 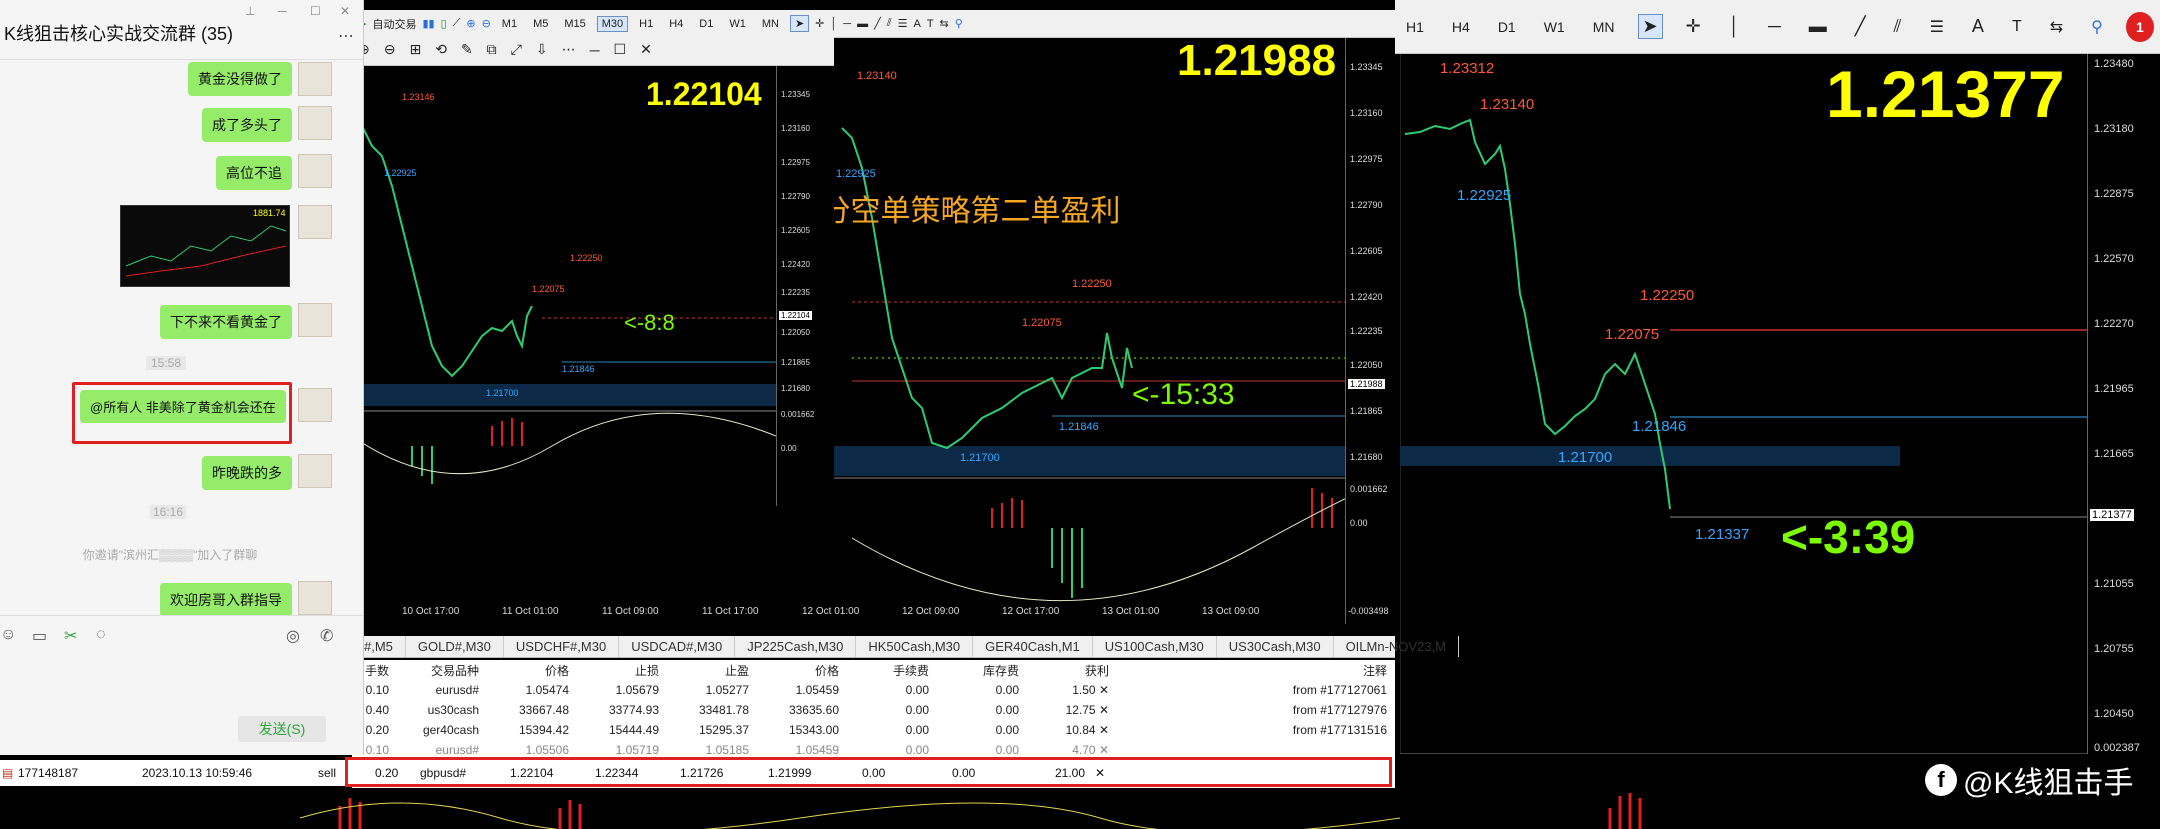 What do you see at coordinates (457, 23) in the screenshot?
I see `chart-line-icon: ⟋` at bounding box center [457, 23].